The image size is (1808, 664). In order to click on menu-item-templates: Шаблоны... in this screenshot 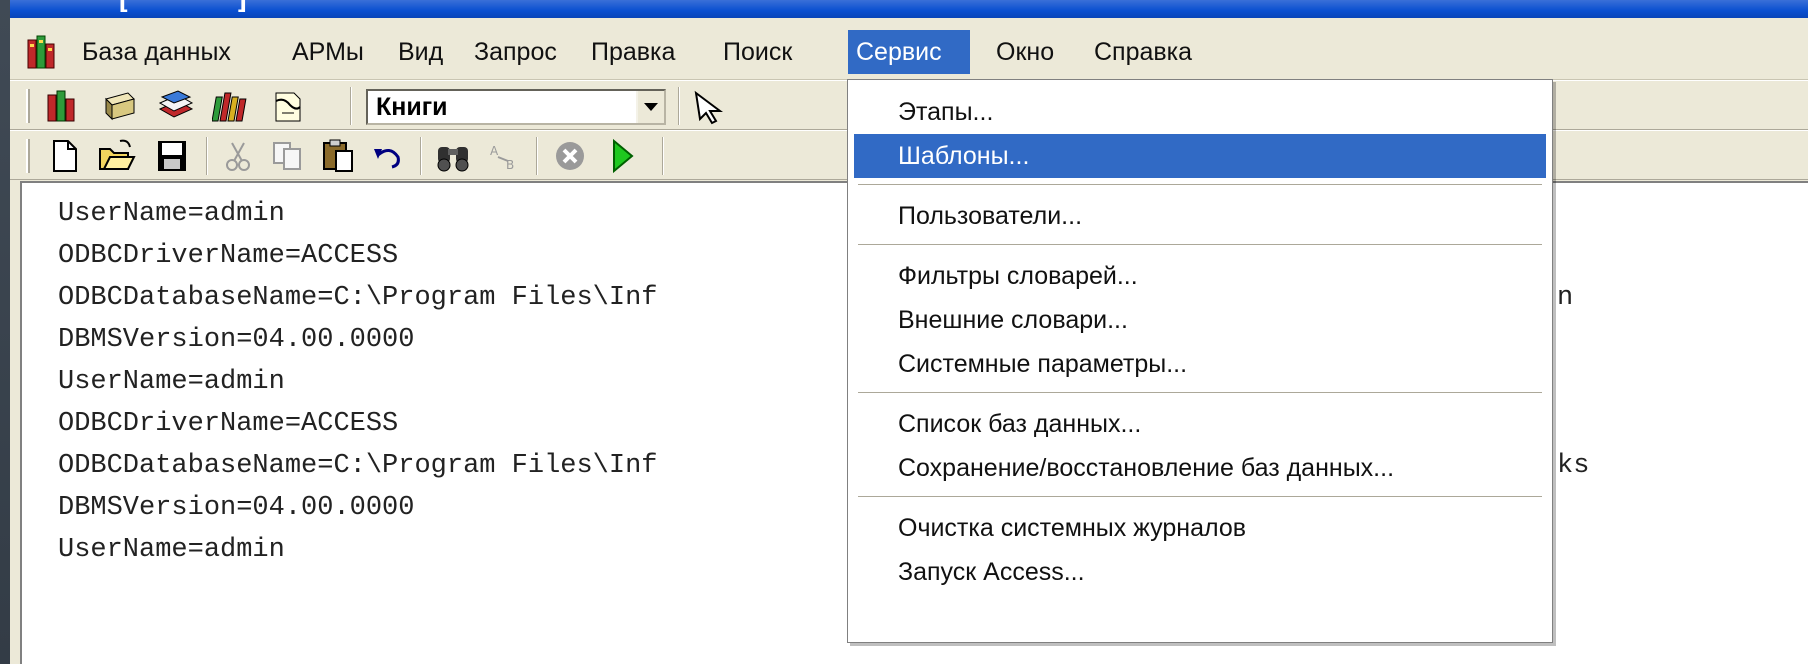, I will do `click(1200, 156)`.